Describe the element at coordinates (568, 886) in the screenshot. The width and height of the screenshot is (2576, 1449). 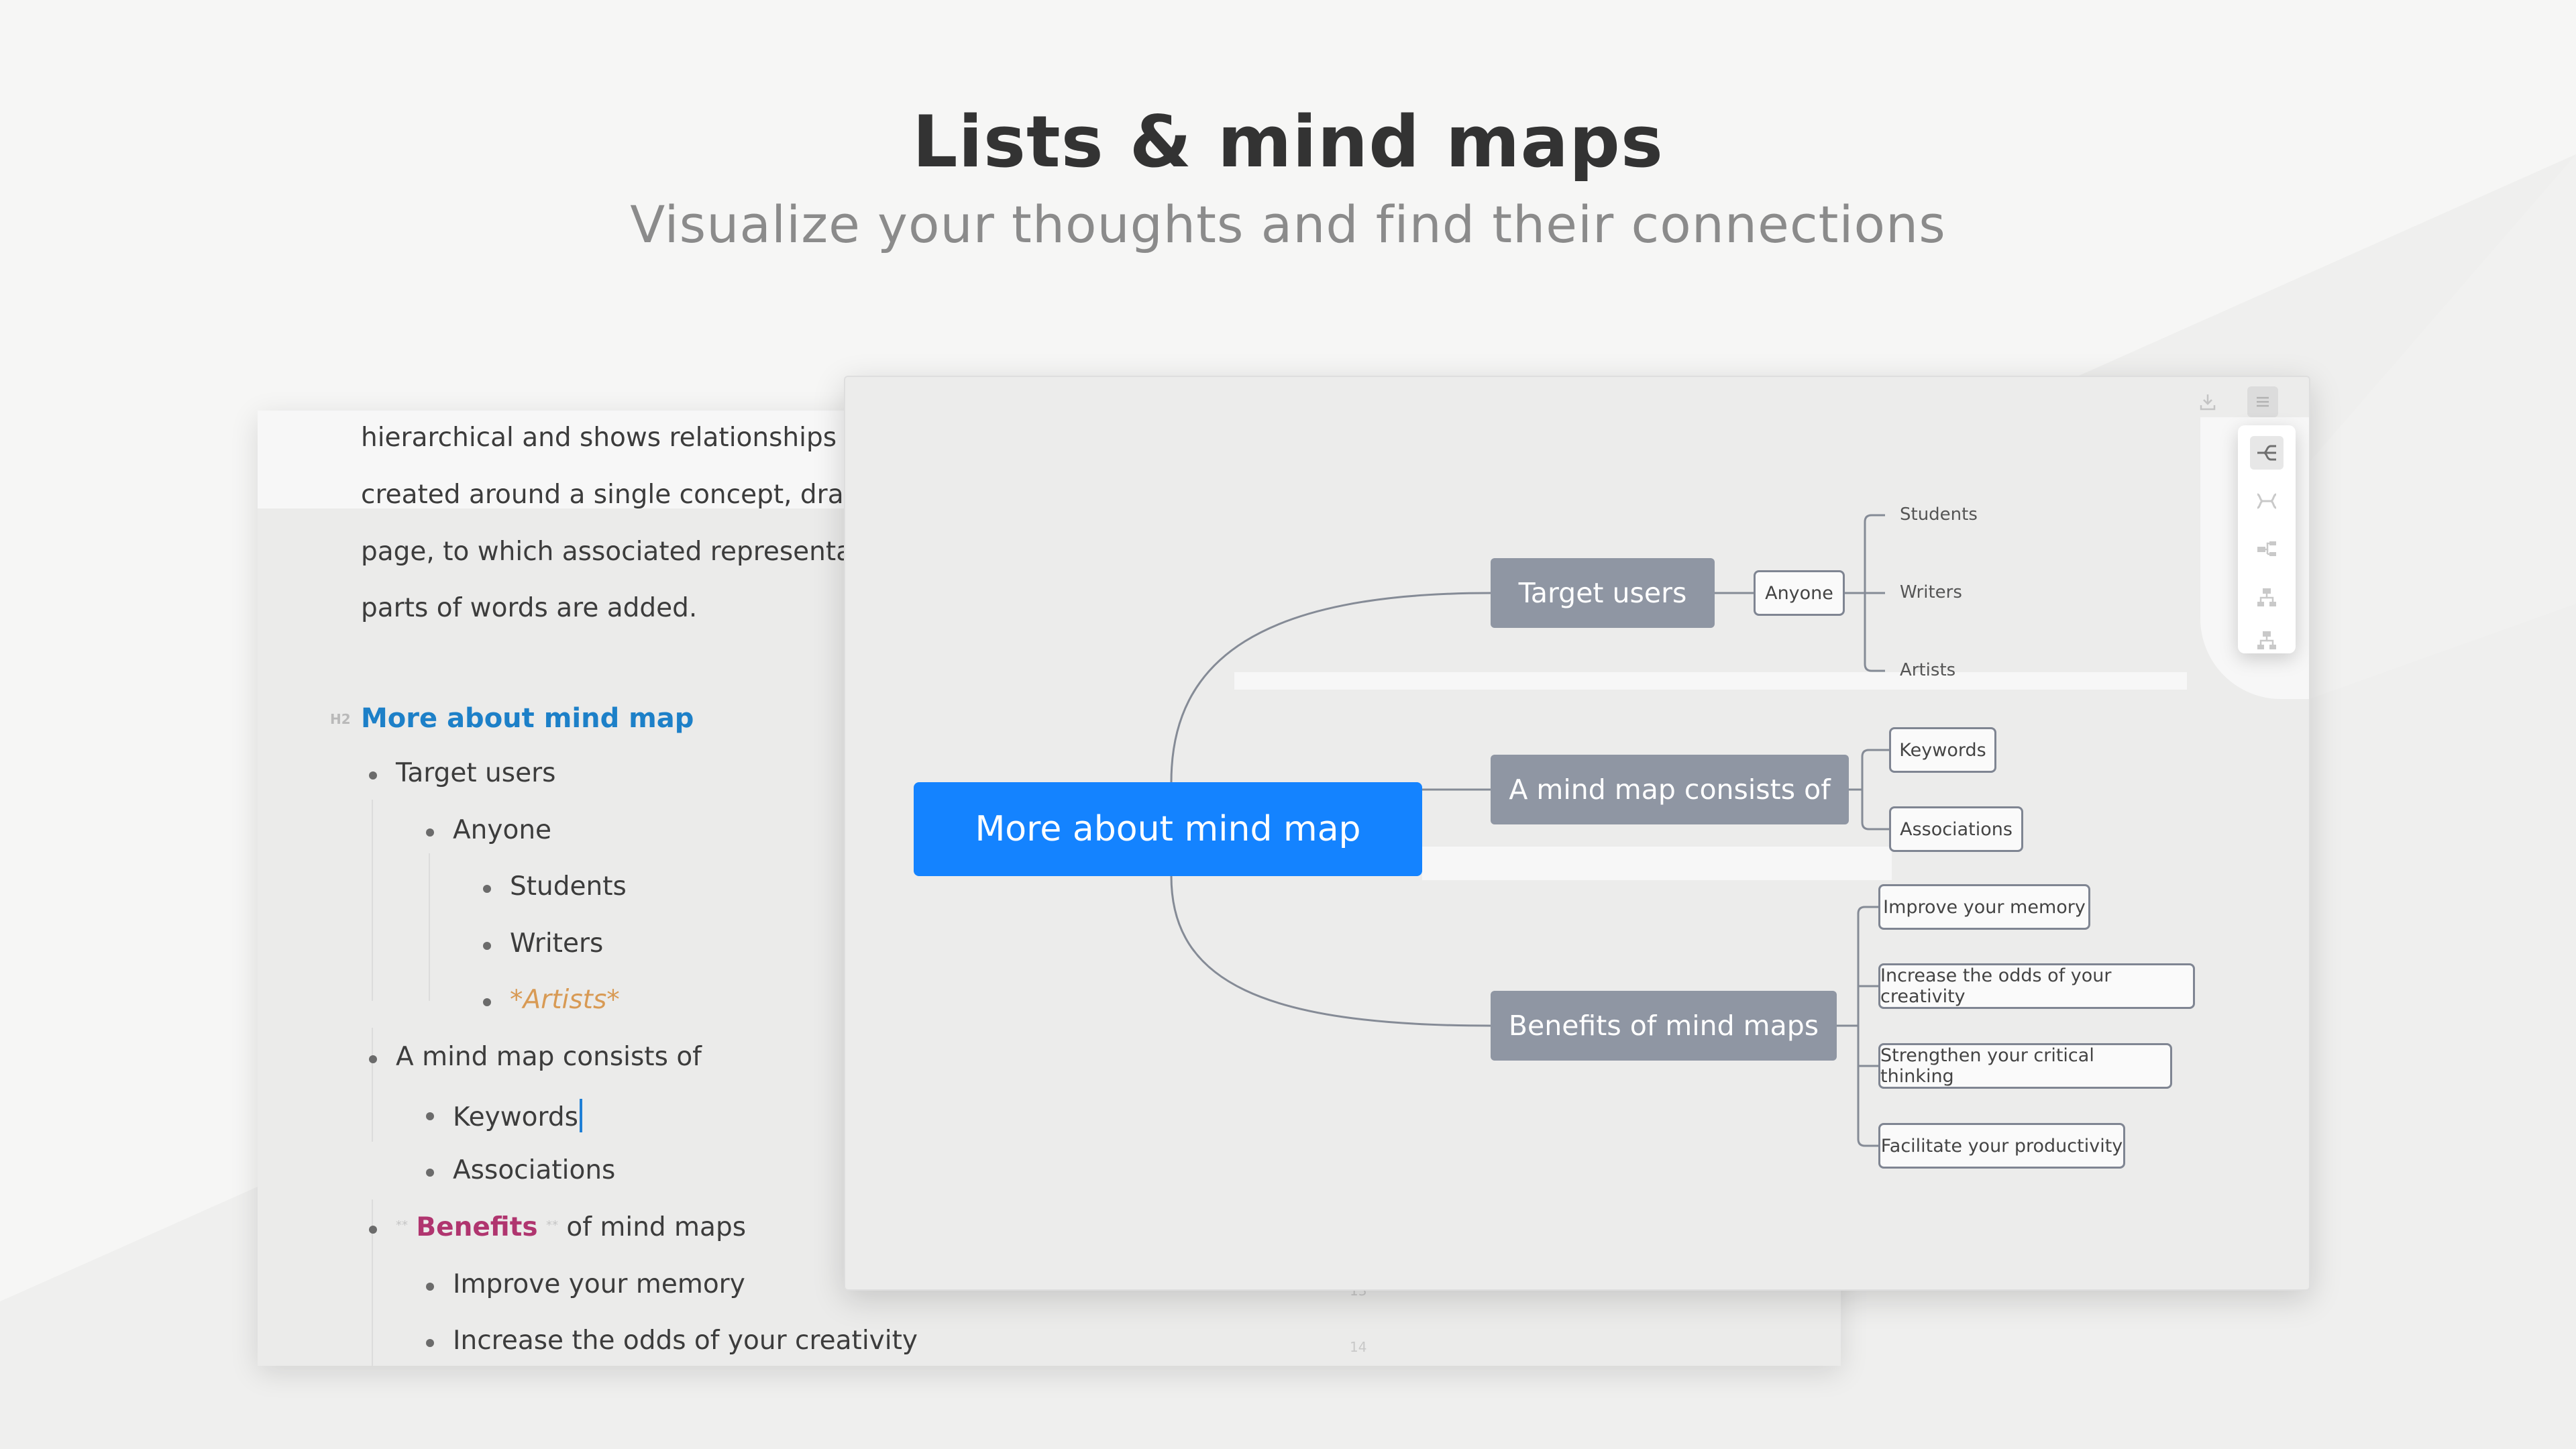
I see `list-item-students: Students` at that location.